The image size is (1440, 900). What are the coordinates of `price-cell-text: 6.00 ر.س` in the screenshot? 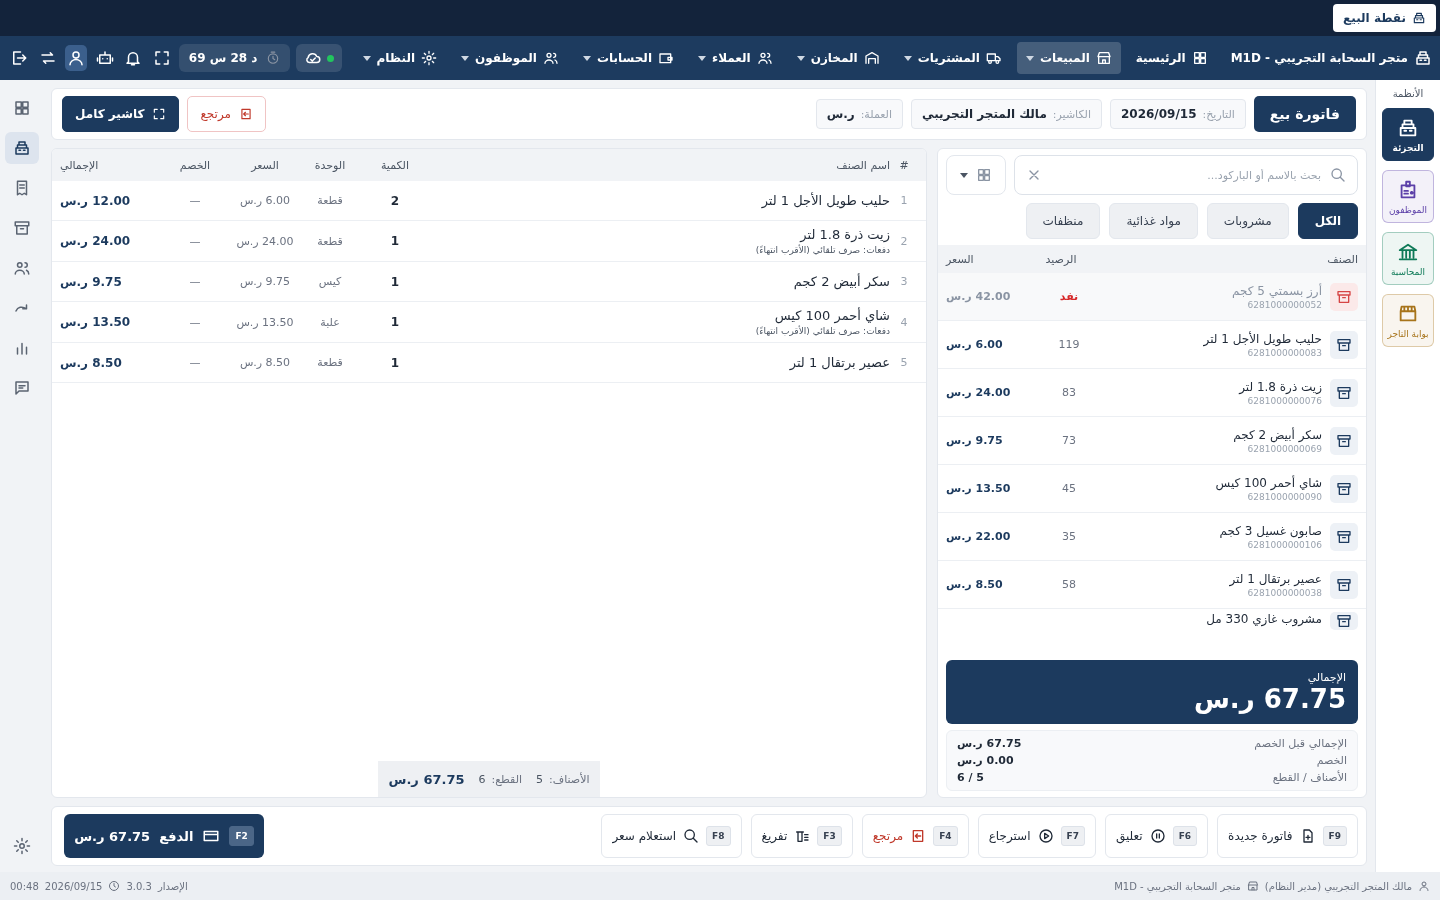 It's located at (265, 200).